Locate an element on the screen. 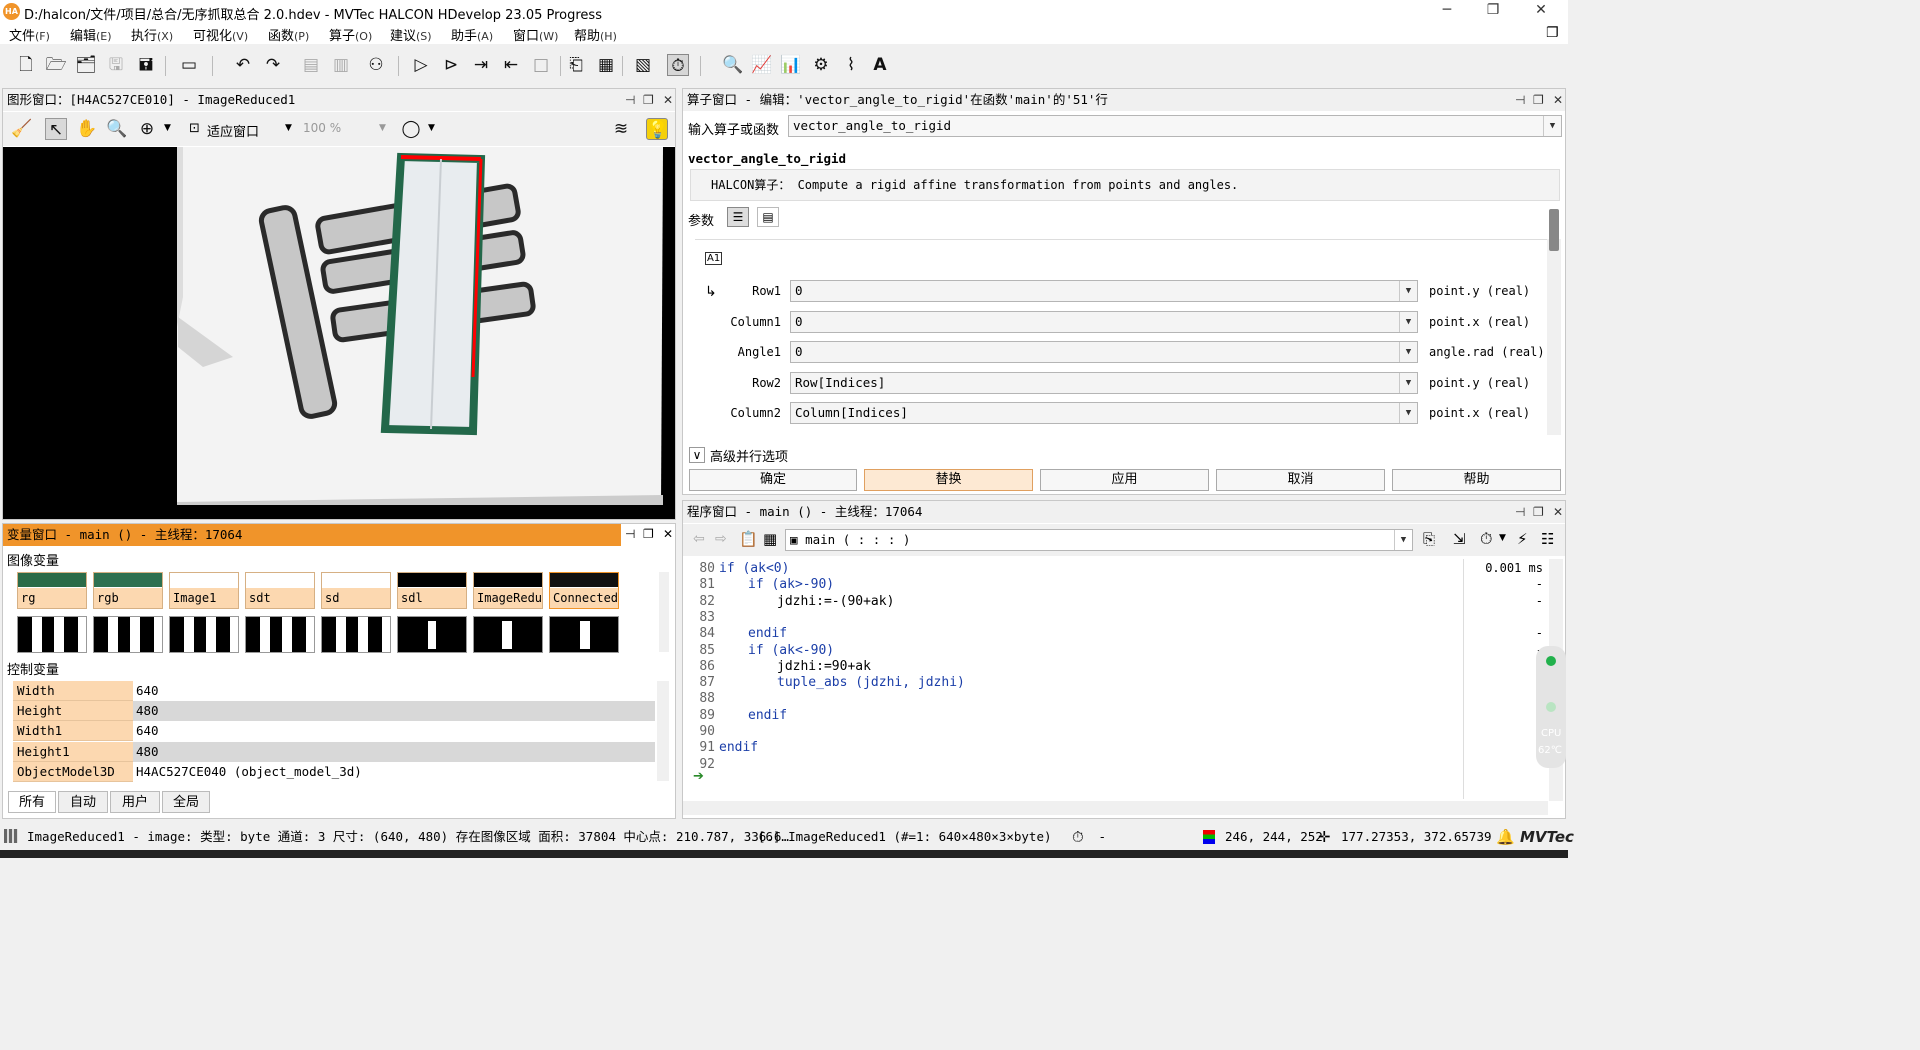 This screenshot has width=1920, height=1050. cancel-button: 取消 is located at coordinates (1300, 480).